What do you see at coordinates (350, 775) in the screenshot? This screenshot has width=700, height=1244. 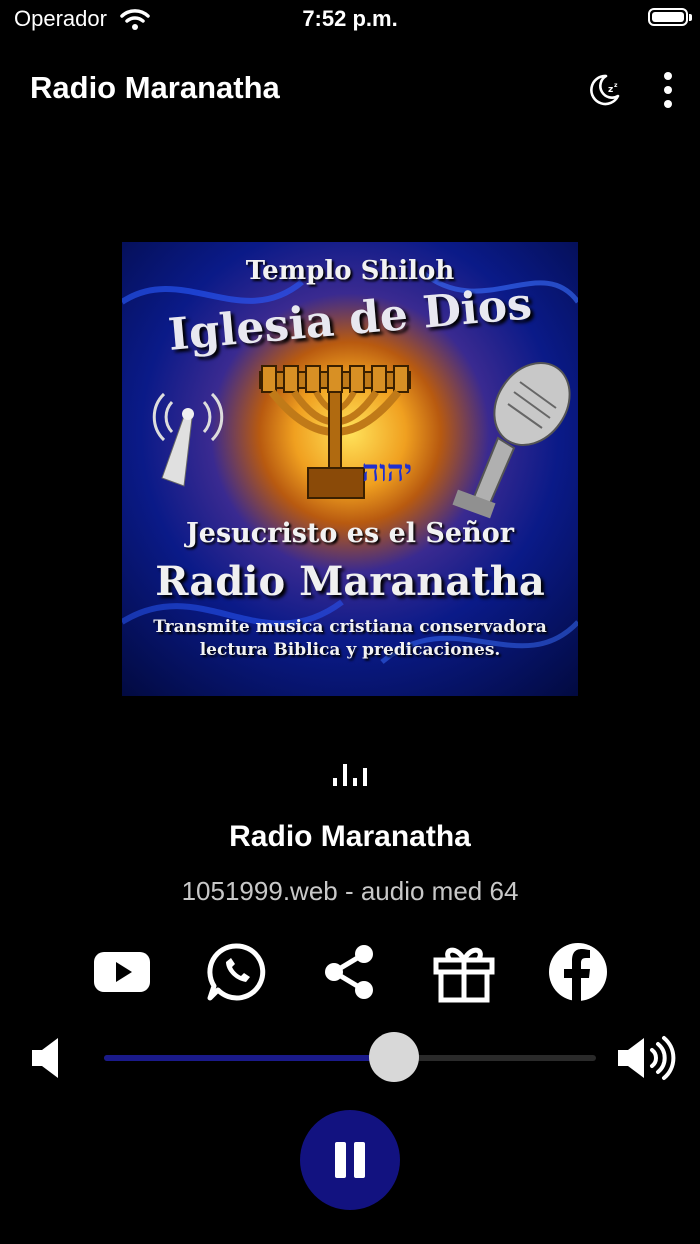 I see `equalizer-icon` at bounding box center [350, 775].